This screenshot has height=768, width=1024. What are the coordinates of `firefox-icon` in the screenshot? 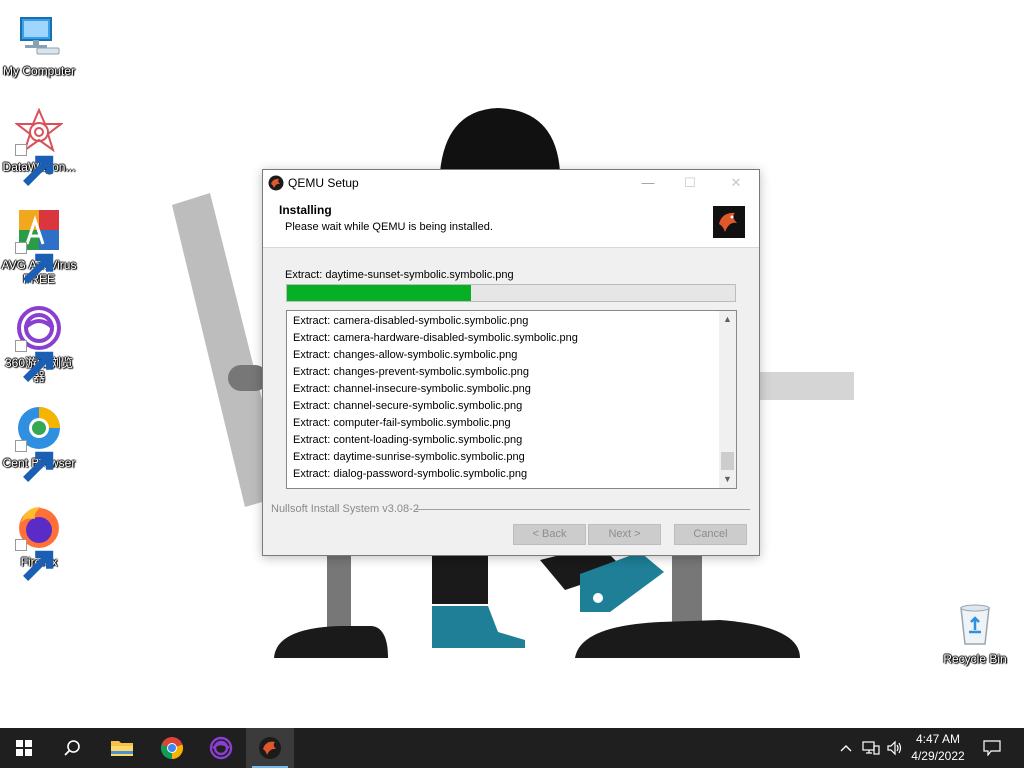 It's located at (39, 542).